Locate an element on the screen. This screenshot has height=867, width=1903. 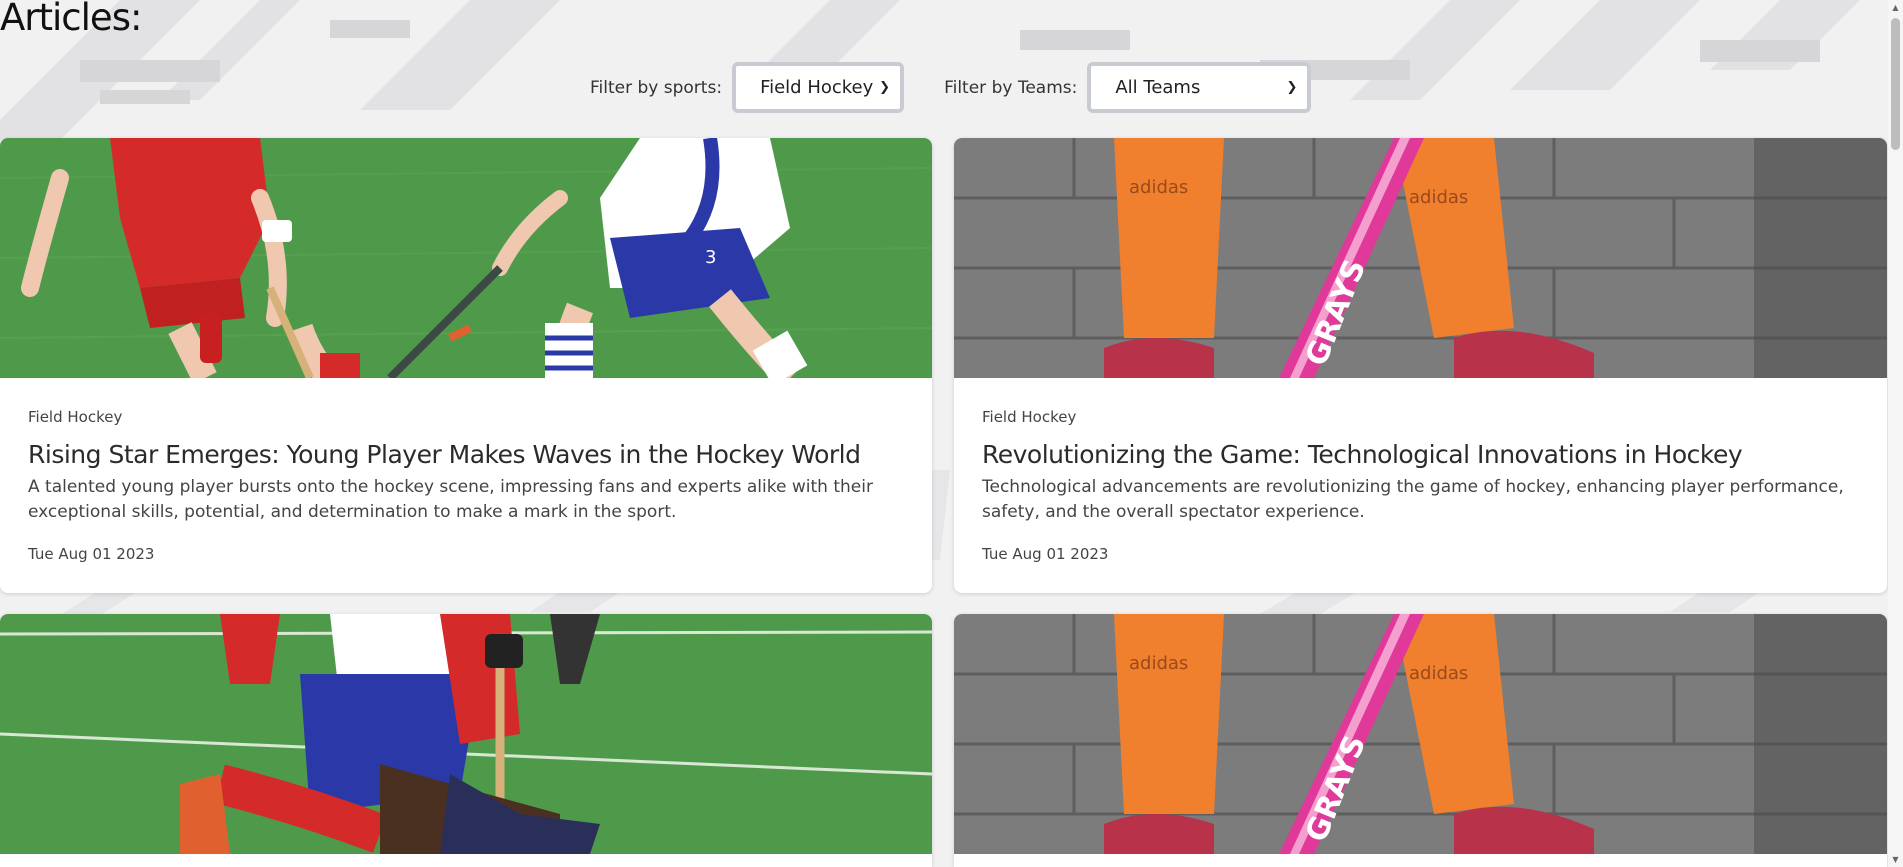
article-card is located at coordinates (466, 740).